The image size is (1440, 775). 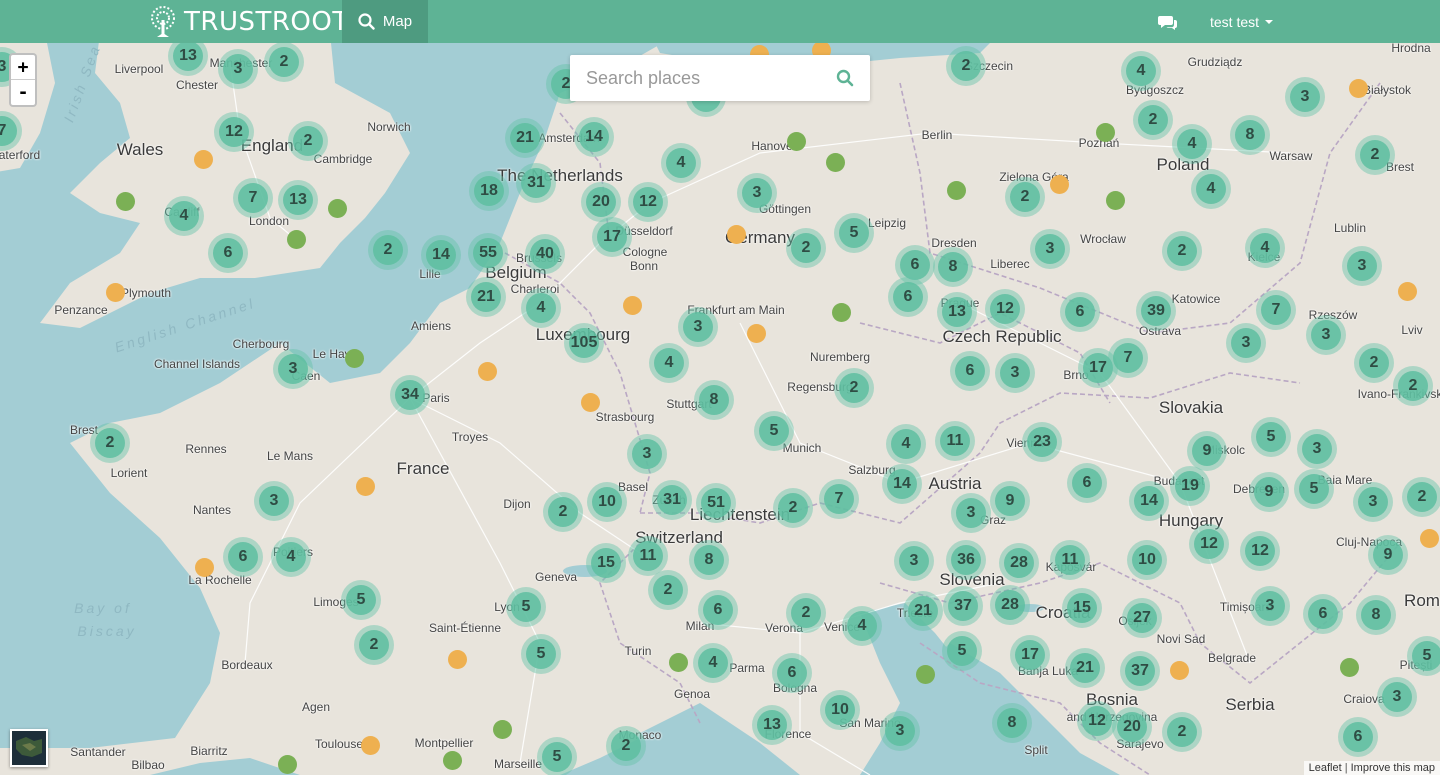 What do you see at coordinates (1010, 605) in the screenshot?
I see `marker-cluster: 28` at bounding box center [1010, 605].